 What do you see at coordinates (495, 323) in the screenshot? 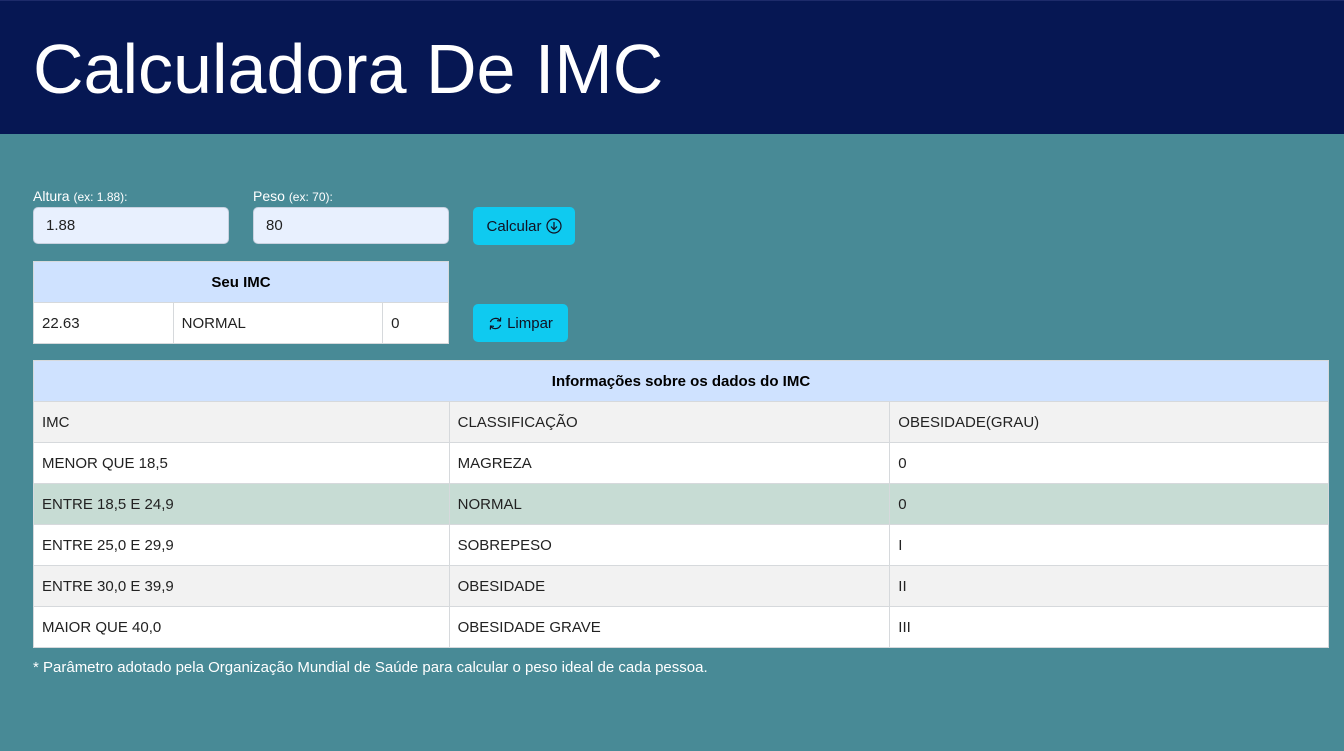
I see `refresh-icon` at bounding box center [495, 323].